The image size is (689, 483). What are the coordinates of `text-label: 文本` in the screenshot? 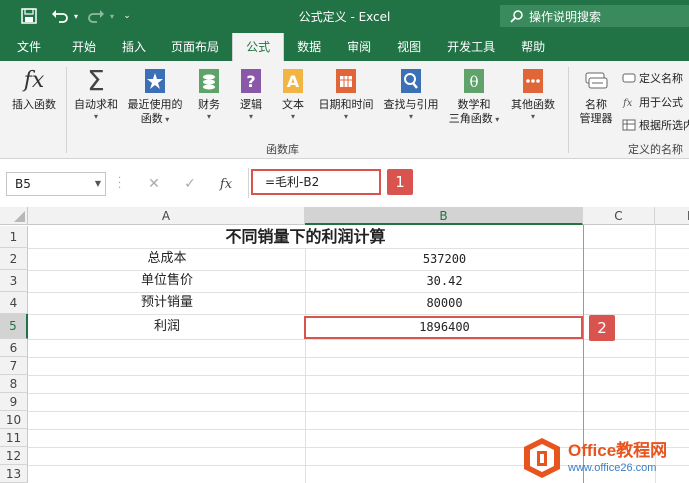 It's located at (293, 104).